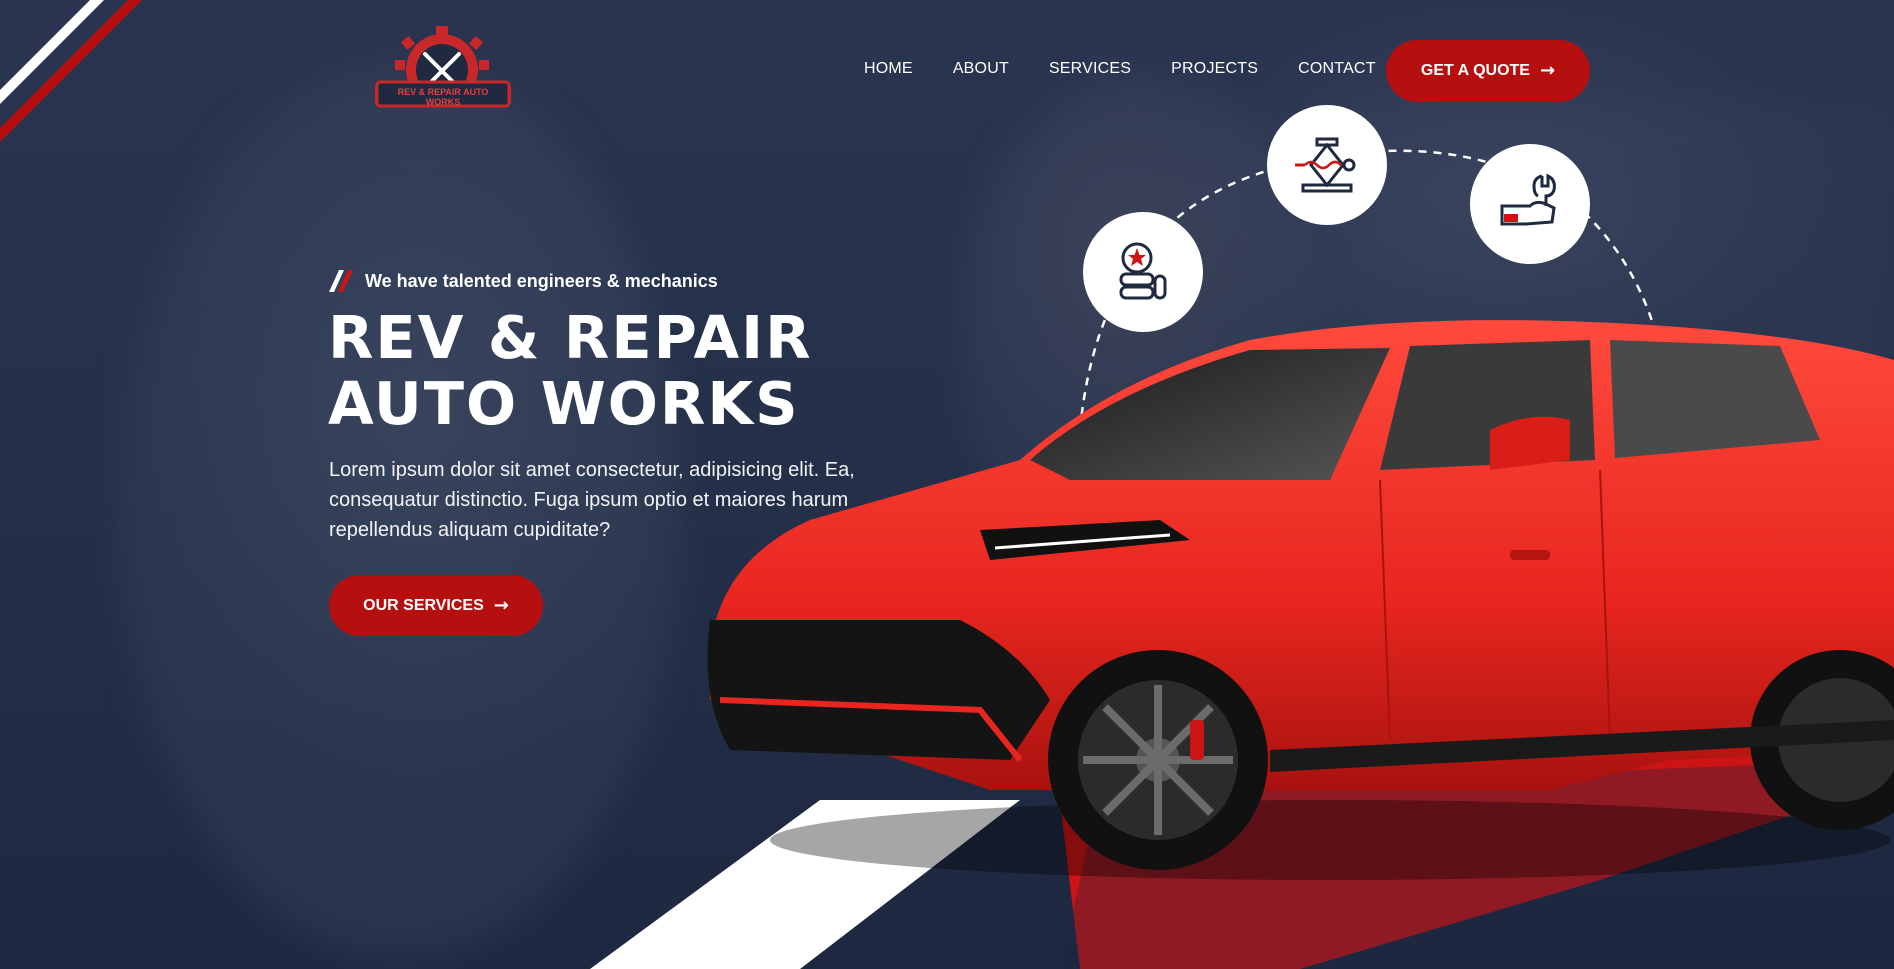  I want to click on car-jack-service-icon, so click(1327, 165).